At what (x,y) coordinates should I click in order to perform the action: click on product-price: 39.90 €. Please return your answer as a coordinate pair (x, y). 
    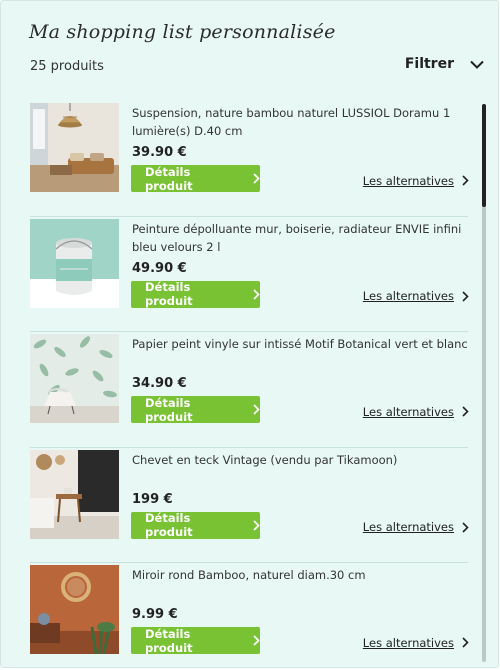
    Looking at the image, I should click on (159, 152).